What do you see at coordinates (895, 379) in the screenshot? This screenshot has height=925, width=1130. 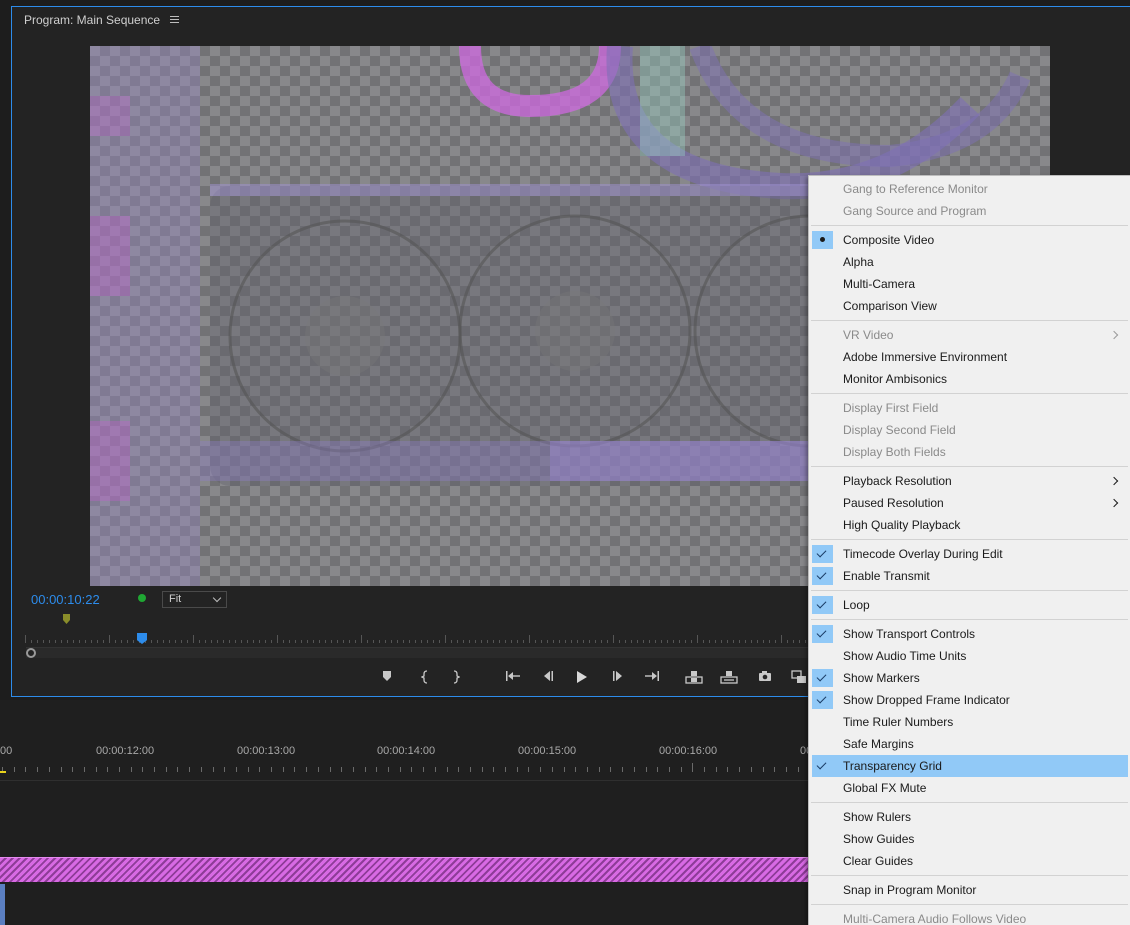 I see `menu-item-label: Monitor Ambisonics` at bounding box center [895, 379].